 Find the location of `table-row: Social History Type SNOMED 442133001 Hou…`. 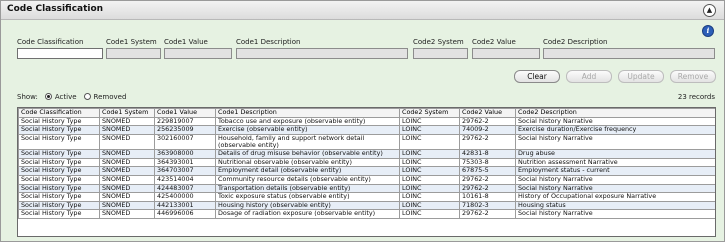

table-row: Social History Type SNOMED 442133001 Hou… is located at coordinates (366, 205).